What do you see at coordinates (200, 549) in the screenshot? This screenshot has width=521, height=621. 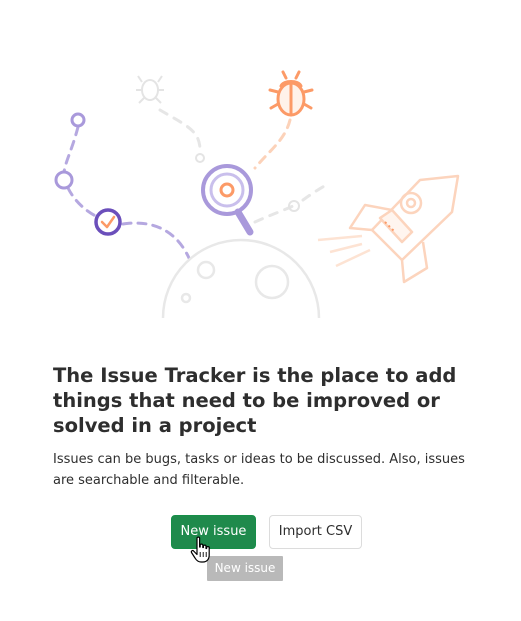 I see `pointer-hand-icon` at bounding box center [200, 549].